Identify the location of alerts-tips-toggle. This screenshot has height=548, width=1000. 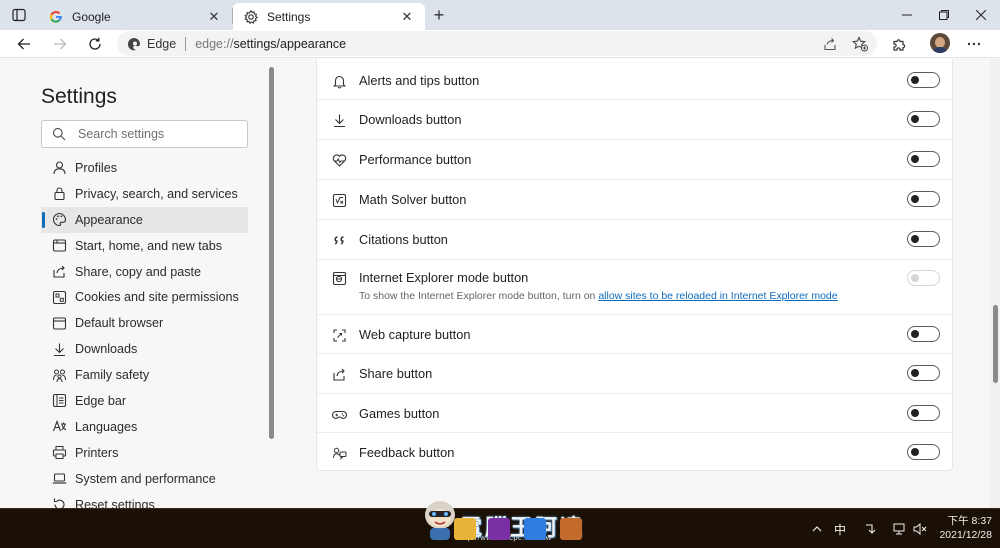
(923, 80).